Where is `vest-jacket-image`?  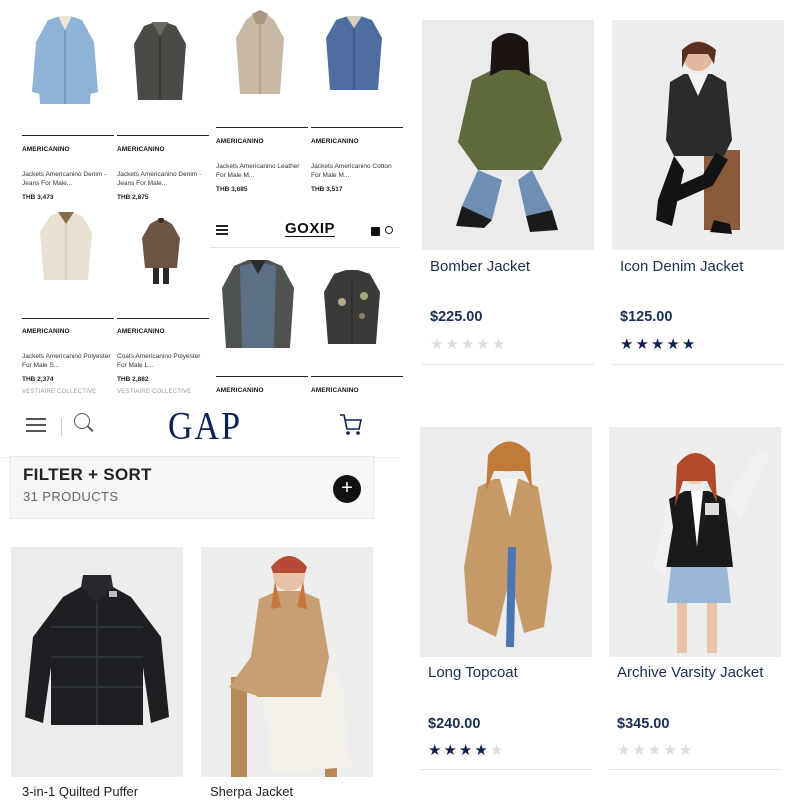 vest-jacket-image is located at coordinates (258, 304).